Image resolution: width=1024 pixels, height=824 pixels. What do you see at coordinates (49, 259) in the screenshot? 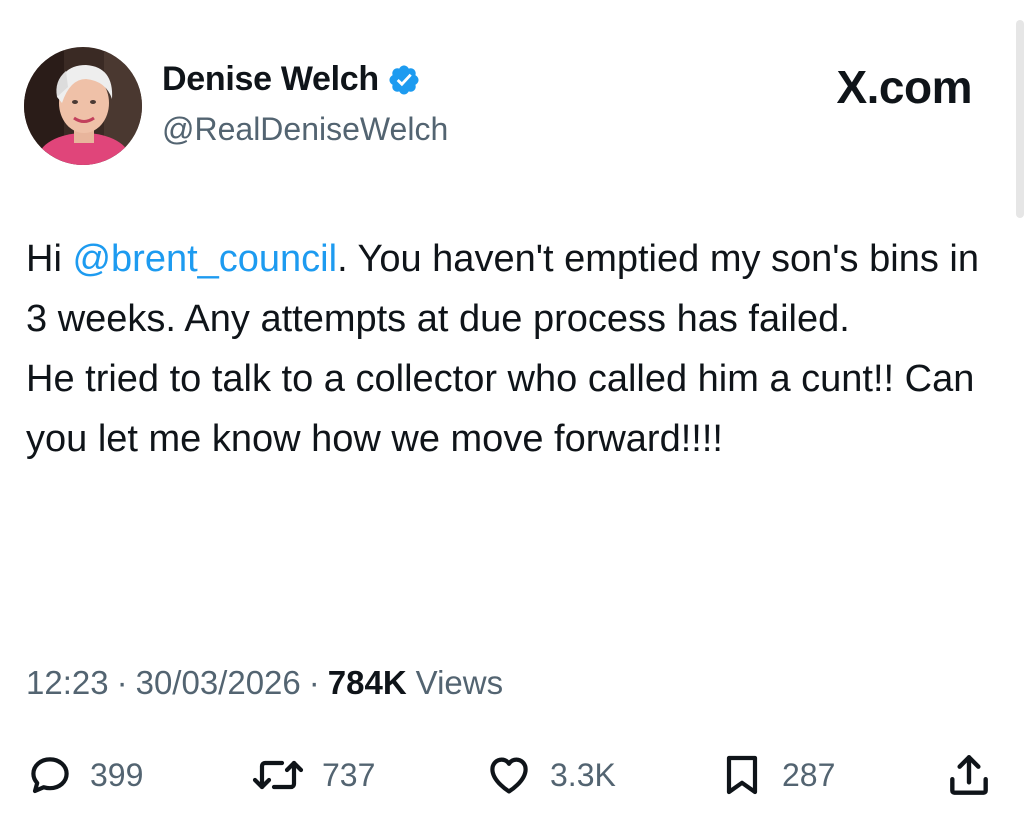
I see `tweet-greeting: Hi` at bounding box center [49, 259].